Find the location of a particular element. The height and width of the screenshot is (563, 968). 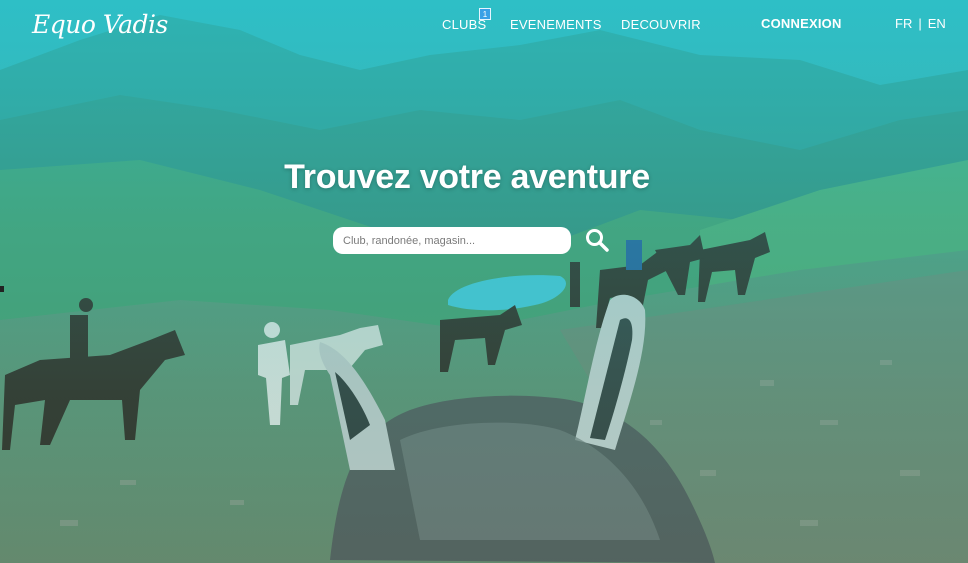

hero-title: Trouvez votre aventure is located at coordinates (467, 177).